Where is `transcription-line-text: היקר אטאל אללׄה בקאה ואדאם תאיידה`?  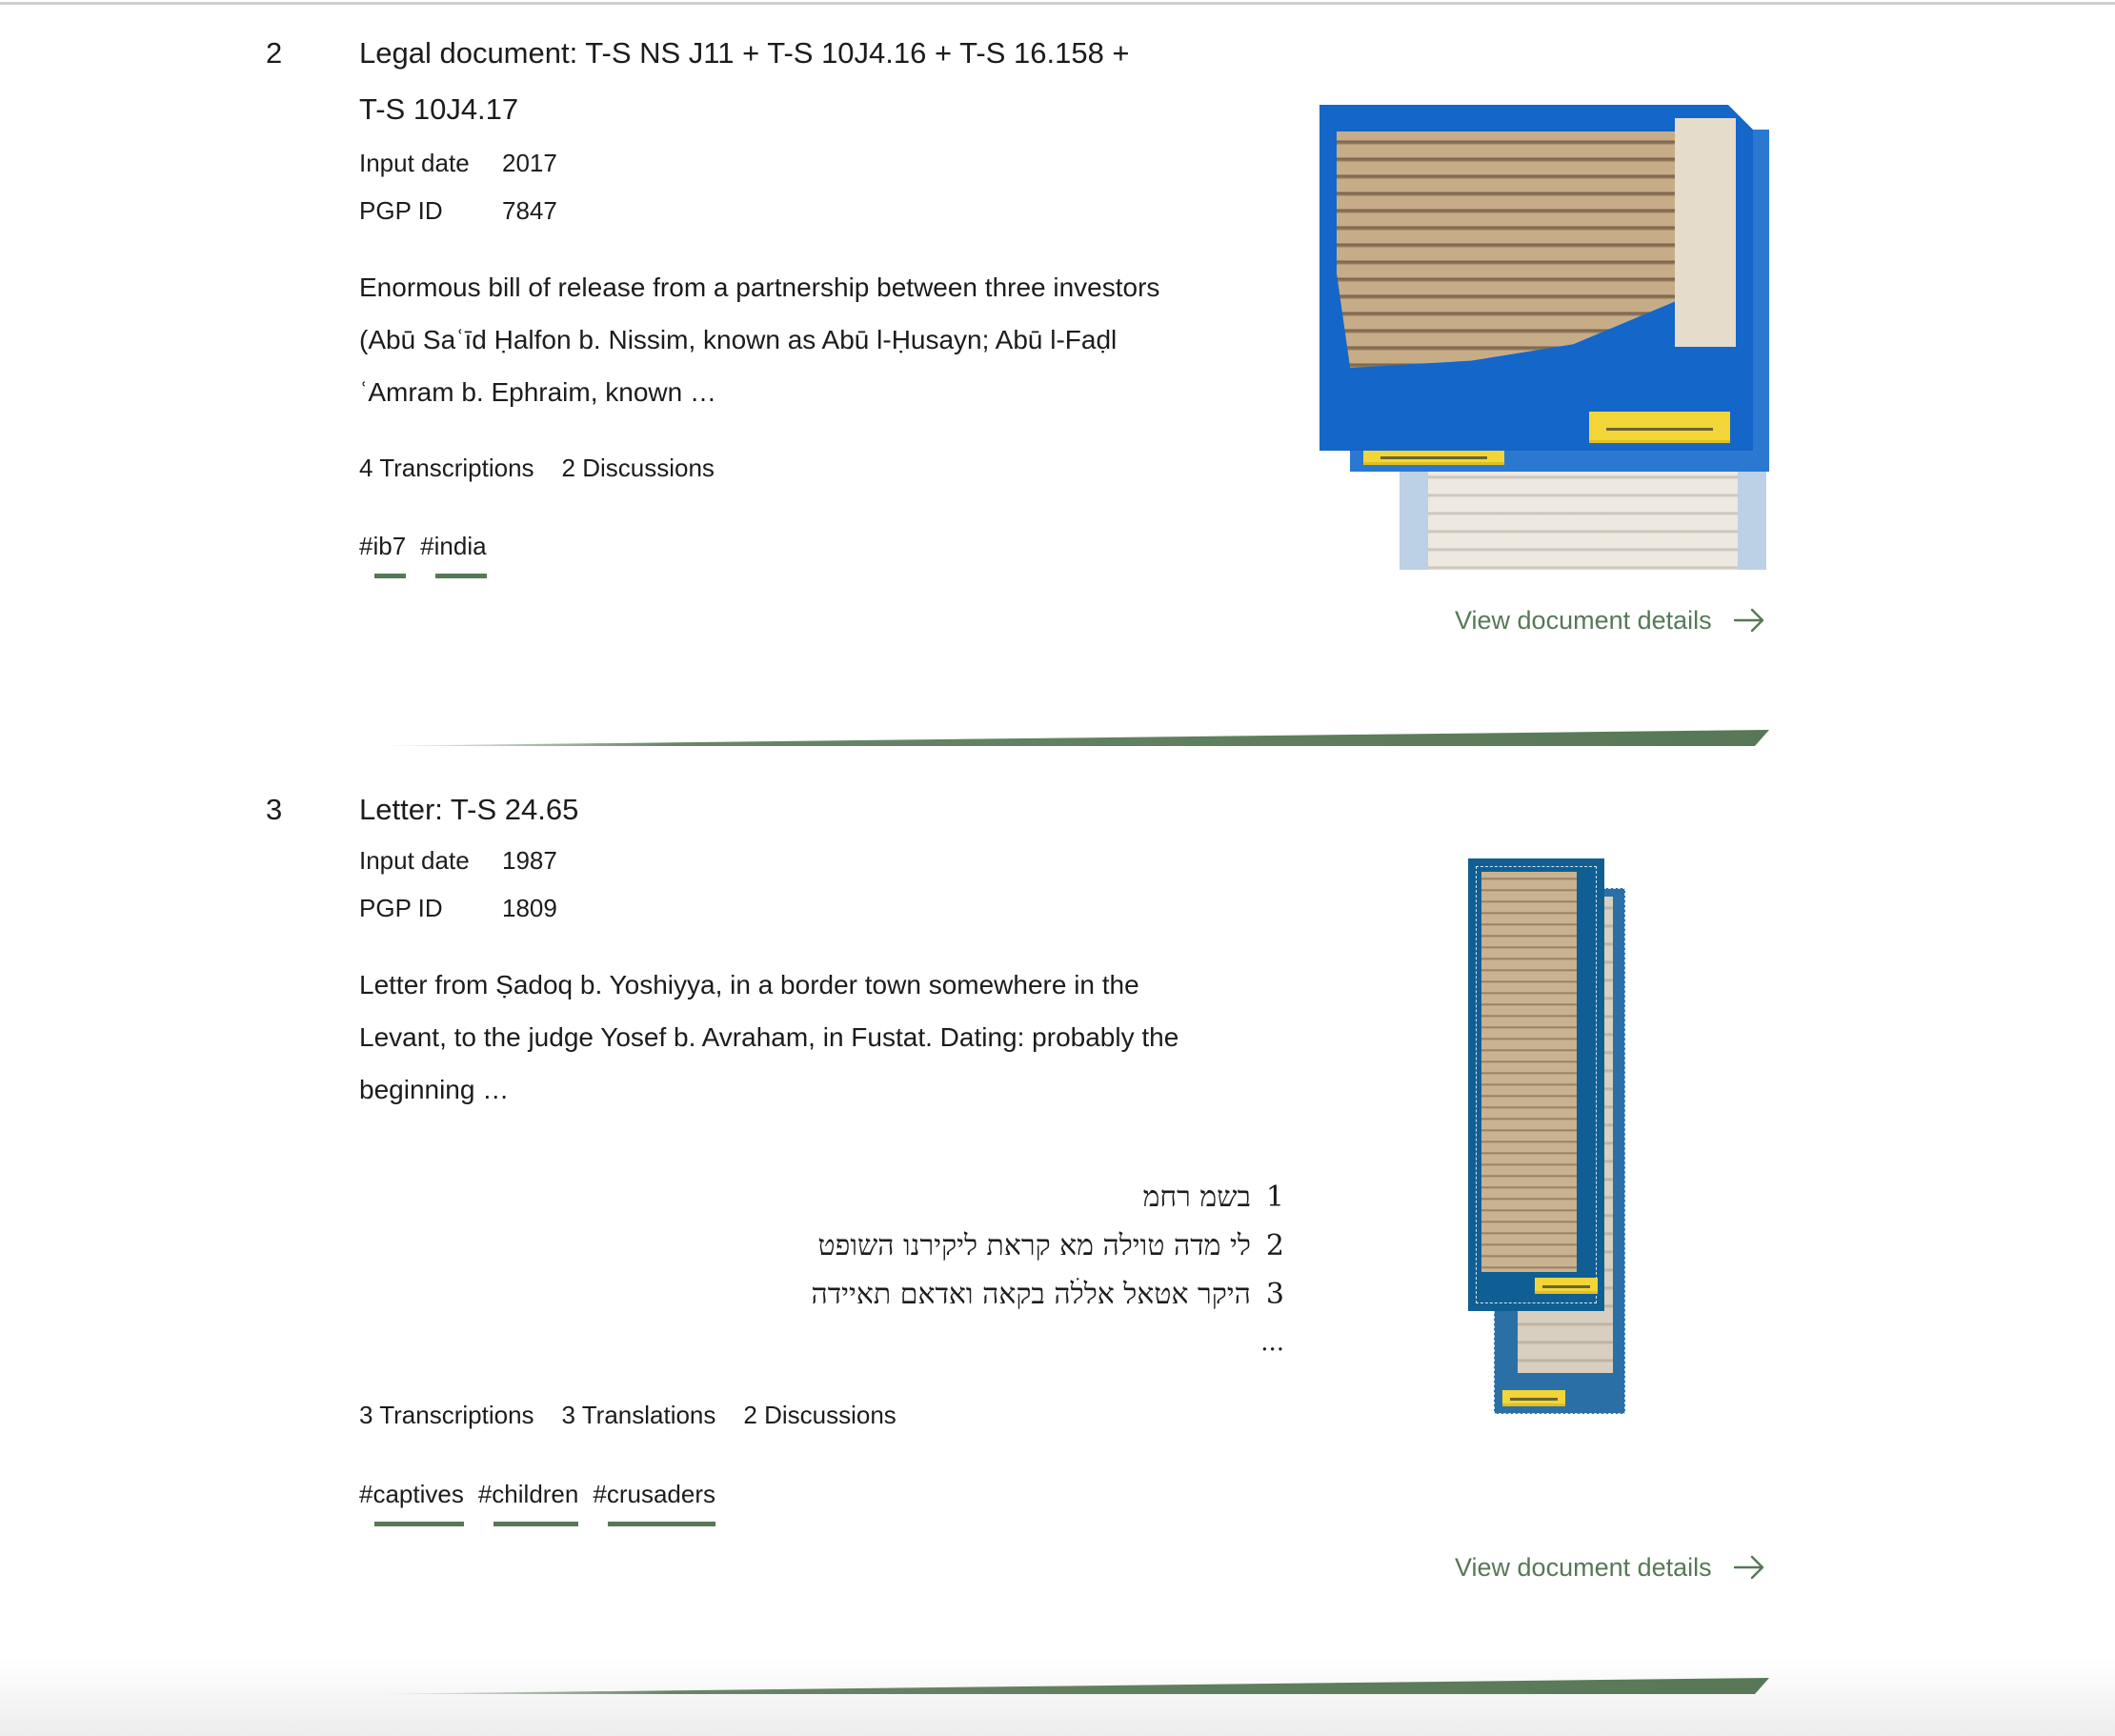 transcription-line-text: היקר אטאל אללׄה בקאה ואדאם תאיידה is located at coordinates (1031, 1294).